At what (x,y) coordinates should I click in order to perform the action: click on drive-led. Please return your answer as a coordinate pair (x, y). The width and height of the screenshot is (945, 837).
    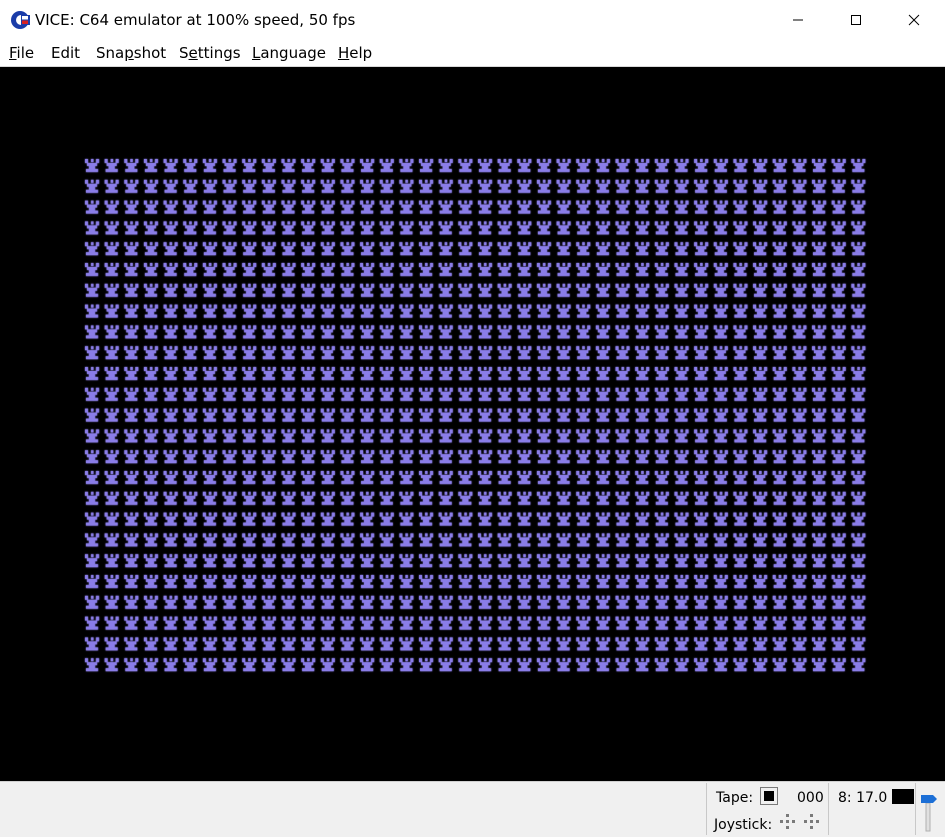
    Looking at the image, I should click on (903, 796).